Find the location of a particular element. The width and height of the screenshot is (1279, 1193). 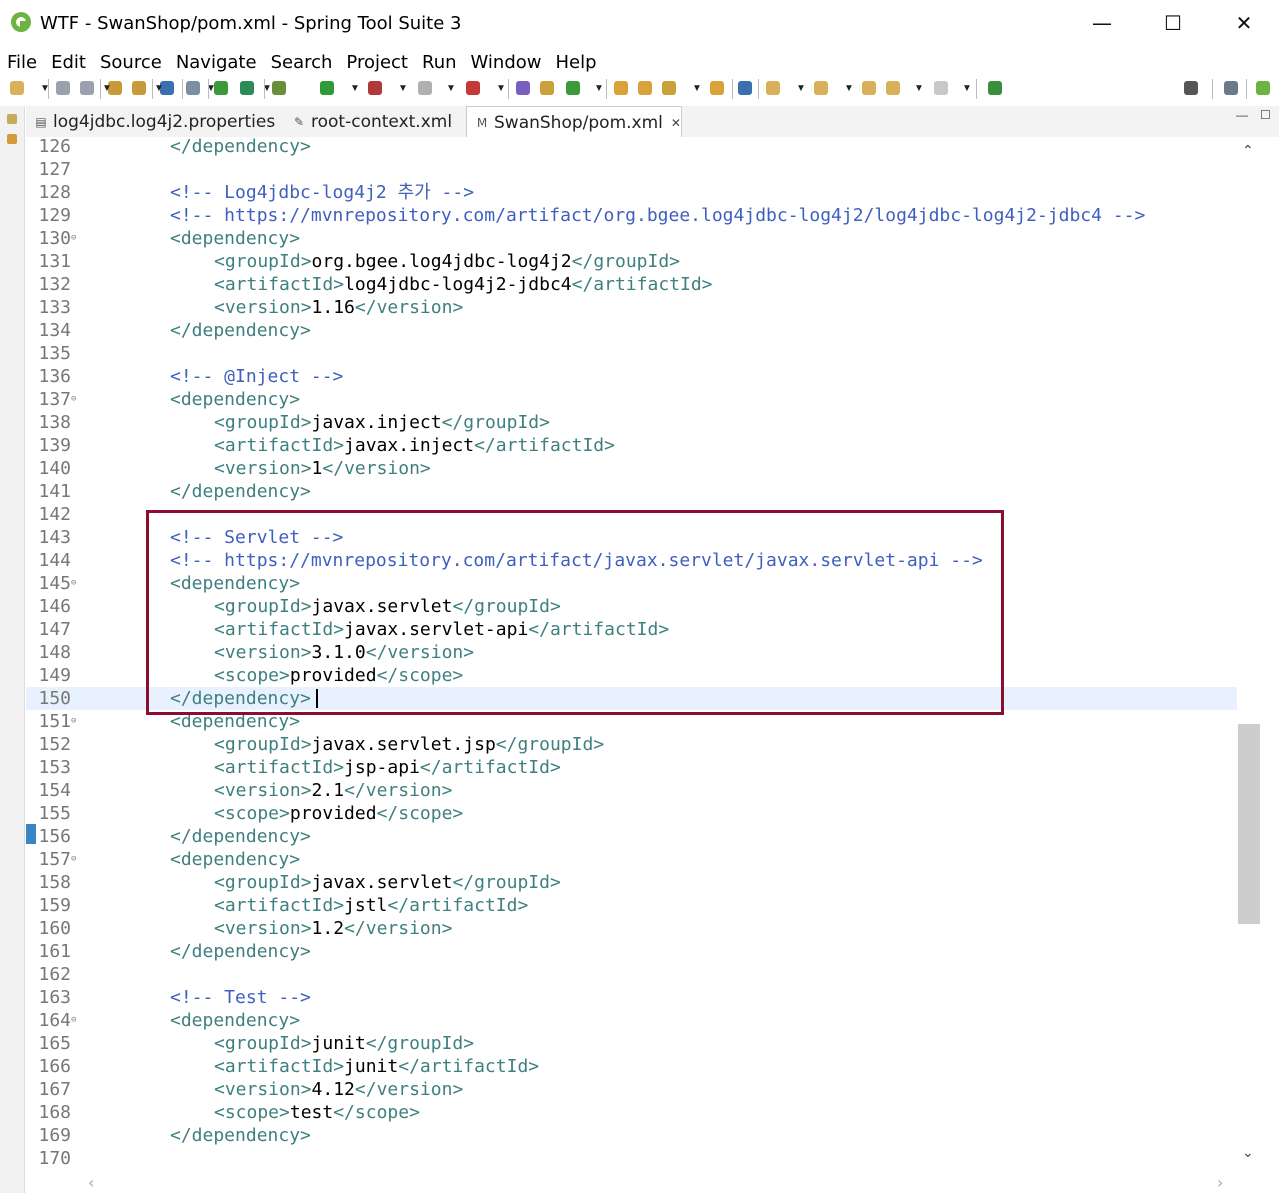

code-line: 127 is located at coordinates (631, 169).